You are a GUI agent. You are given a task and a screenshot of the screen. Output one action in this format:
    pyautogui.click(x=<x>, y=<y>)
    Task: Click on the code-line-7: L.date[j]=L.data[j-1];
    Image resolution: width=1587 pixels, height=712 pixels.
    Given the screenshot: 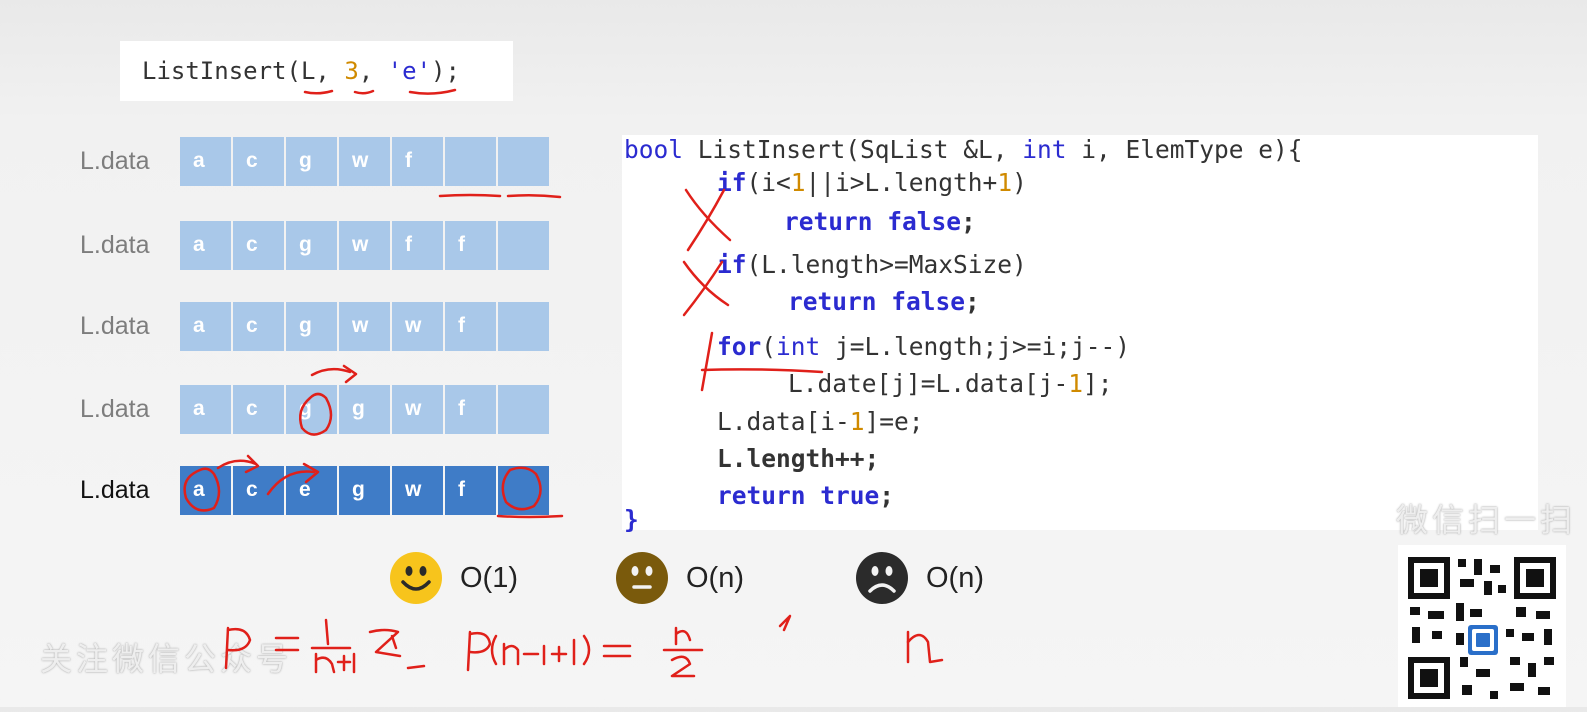 What is the action you would take?
    pyautogui.click(x=950, y=384)
    